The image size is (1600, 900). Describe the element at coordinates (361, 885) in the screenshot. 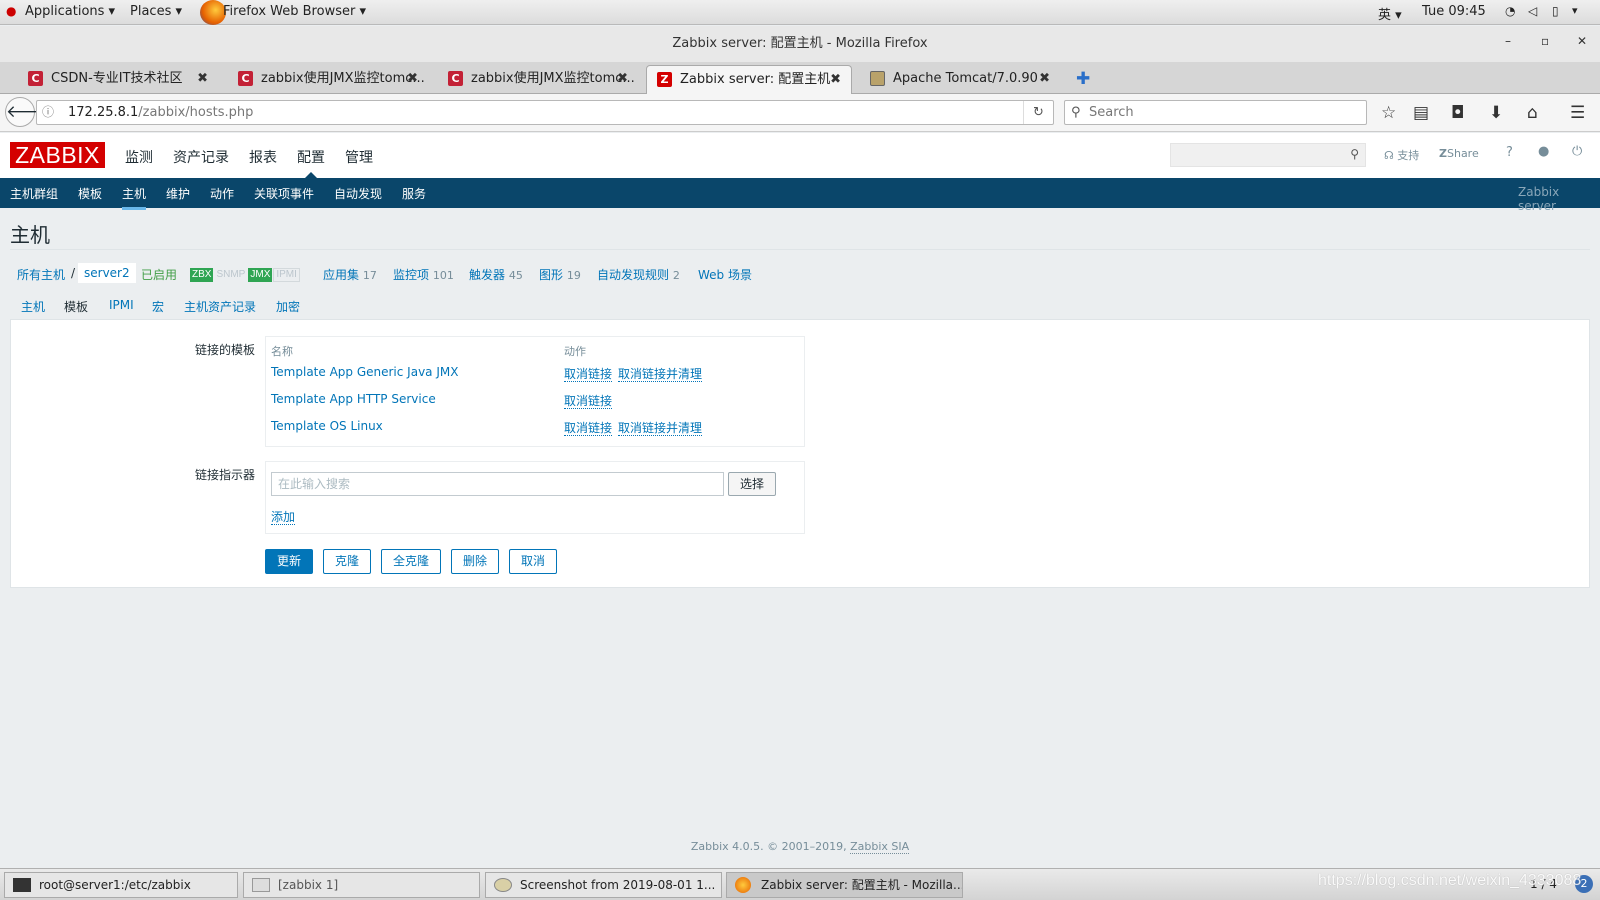

I see `taskbar-item-zabbix1: [zabbix 1]` at that location.